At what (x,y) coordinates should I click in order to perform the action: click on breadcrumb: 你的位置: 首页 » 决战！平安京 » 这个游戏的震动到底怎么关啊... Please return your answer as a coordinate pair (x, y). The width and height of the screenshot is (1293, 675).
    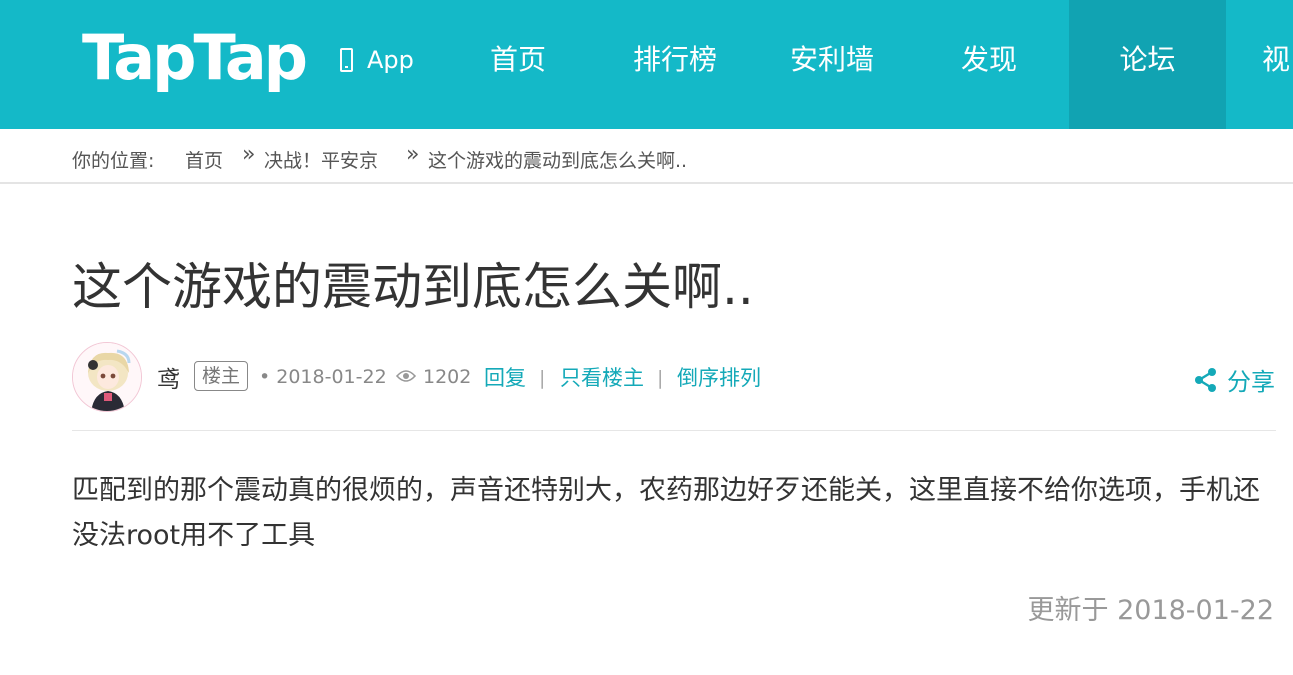
    Looking at the image, I should click on (646, 156).